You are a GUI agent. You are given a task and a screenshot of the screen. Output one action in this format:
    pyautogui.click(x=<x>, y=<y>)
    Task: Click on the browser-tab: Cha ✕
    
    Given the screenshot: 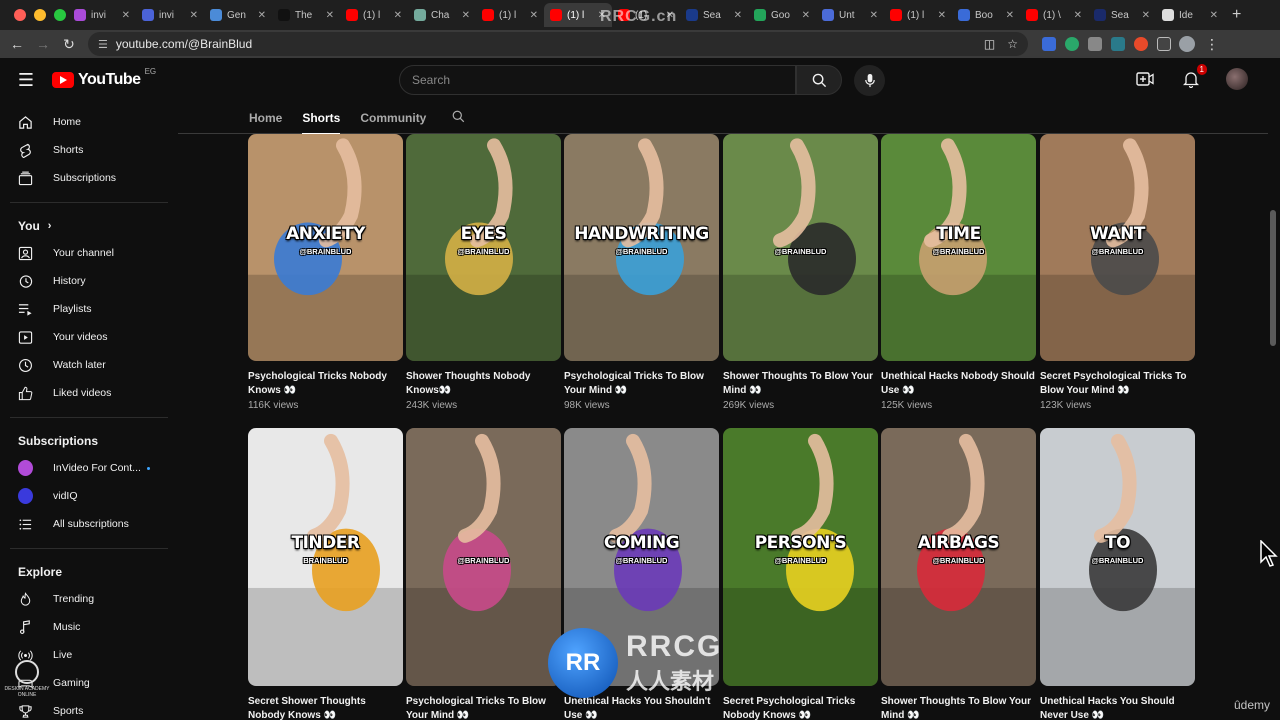 What is the action you would take?
    pyautogui.click(x=442, y=15)
    